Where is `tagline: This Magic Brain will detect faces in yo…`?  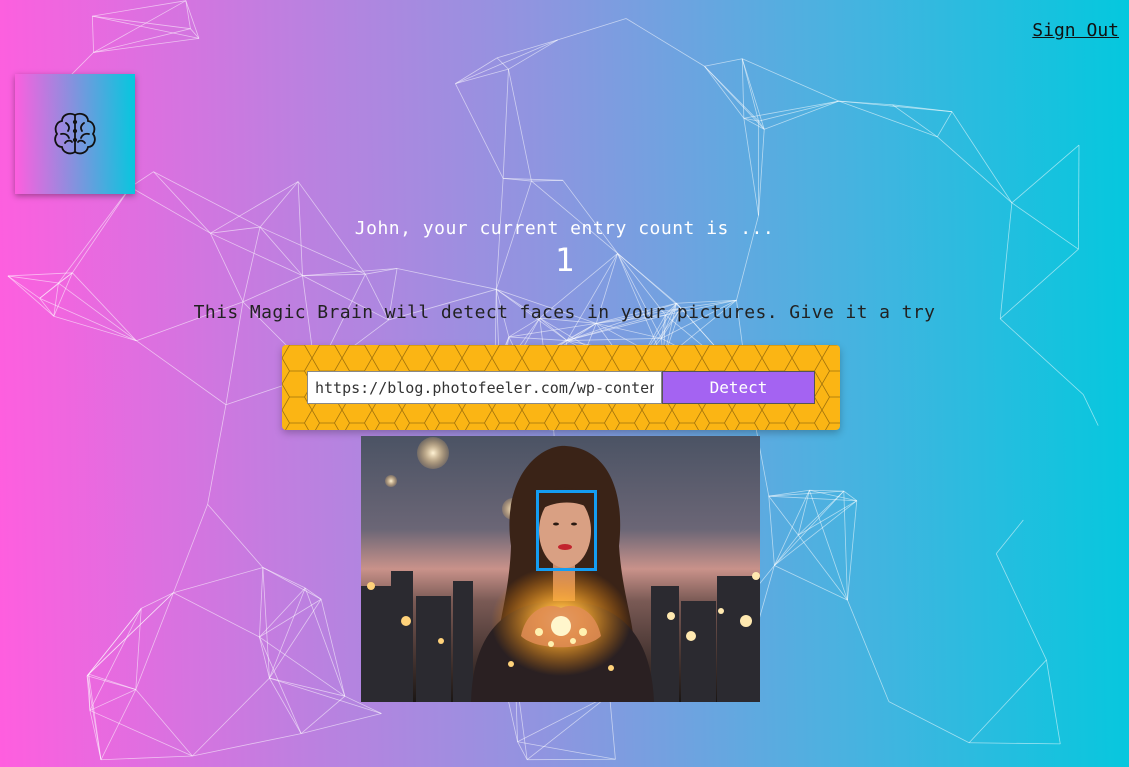
tagline: This Magic Brain will detect faces in yo… is located at coordinates (564, 312).